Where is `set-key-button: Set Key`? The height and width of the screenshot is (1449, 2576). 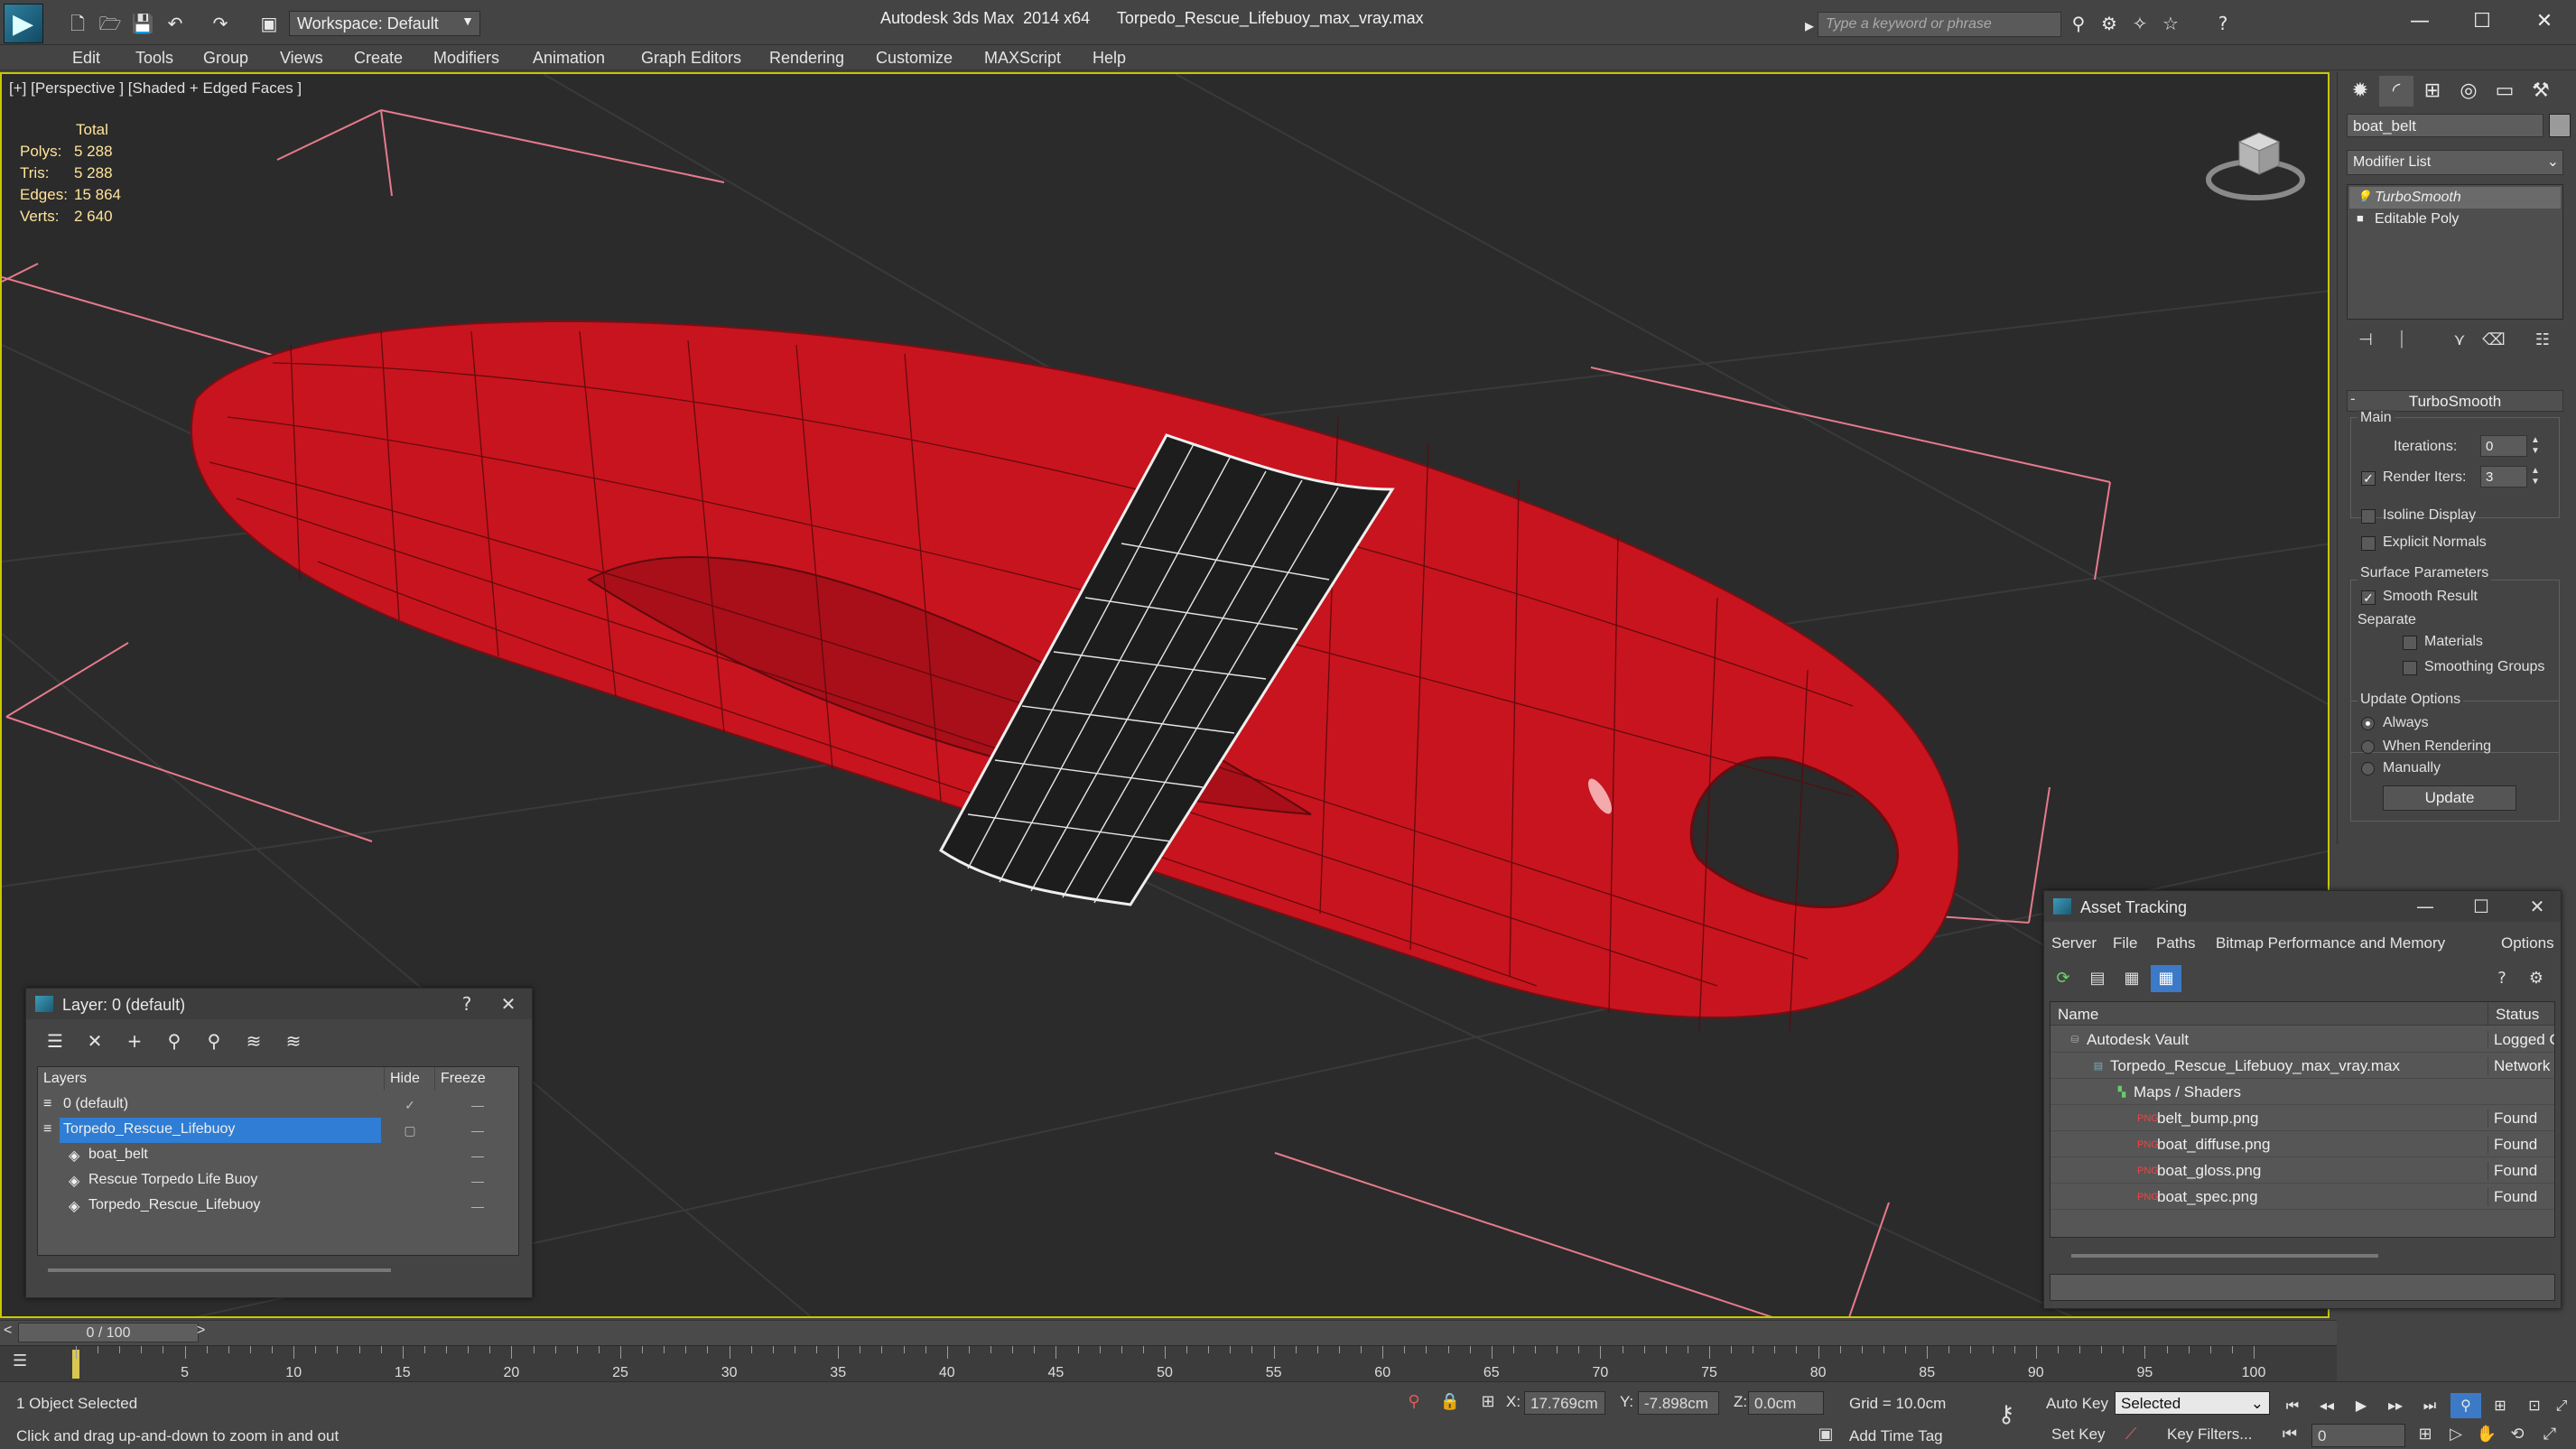 set-key-button: Set Key is located at coordinates (2078, 1435).